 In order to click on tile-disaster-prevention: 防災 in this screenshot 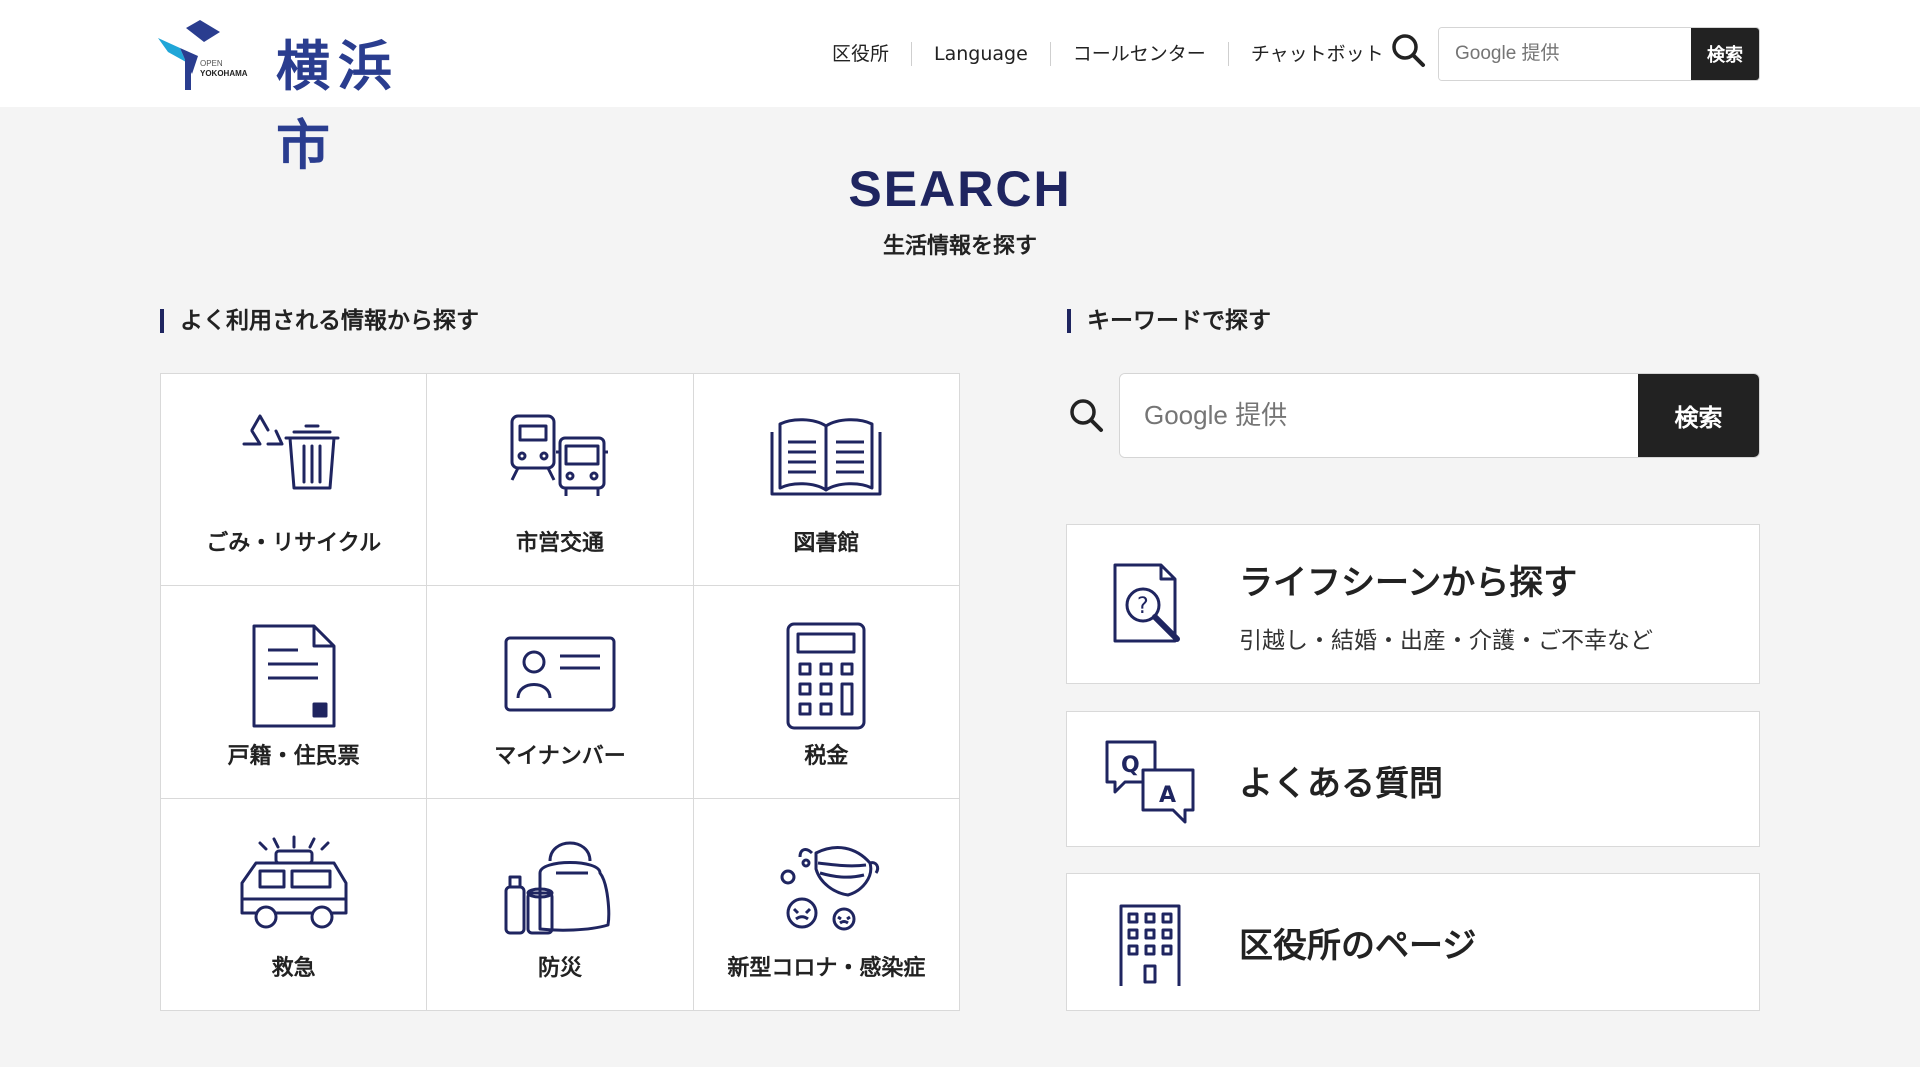, I will do `click(560, 904)`.